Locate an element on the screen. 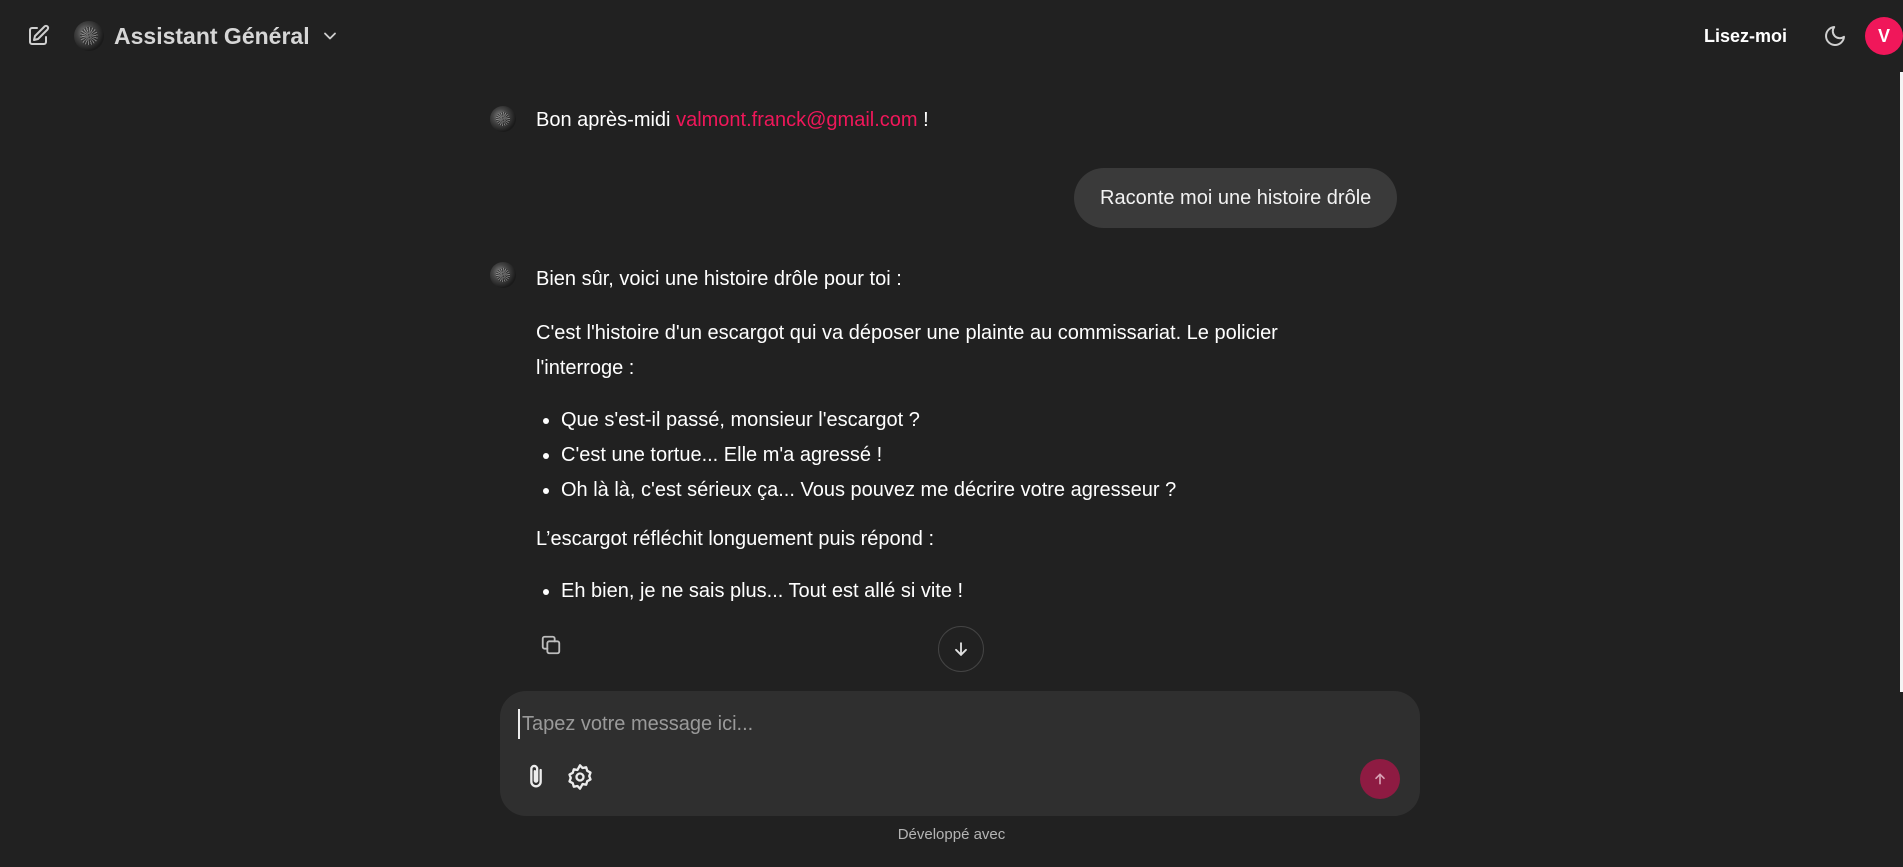  list-item: C'est une tortue... Elle m'a agressé ! is located at coordinates (938, 455).